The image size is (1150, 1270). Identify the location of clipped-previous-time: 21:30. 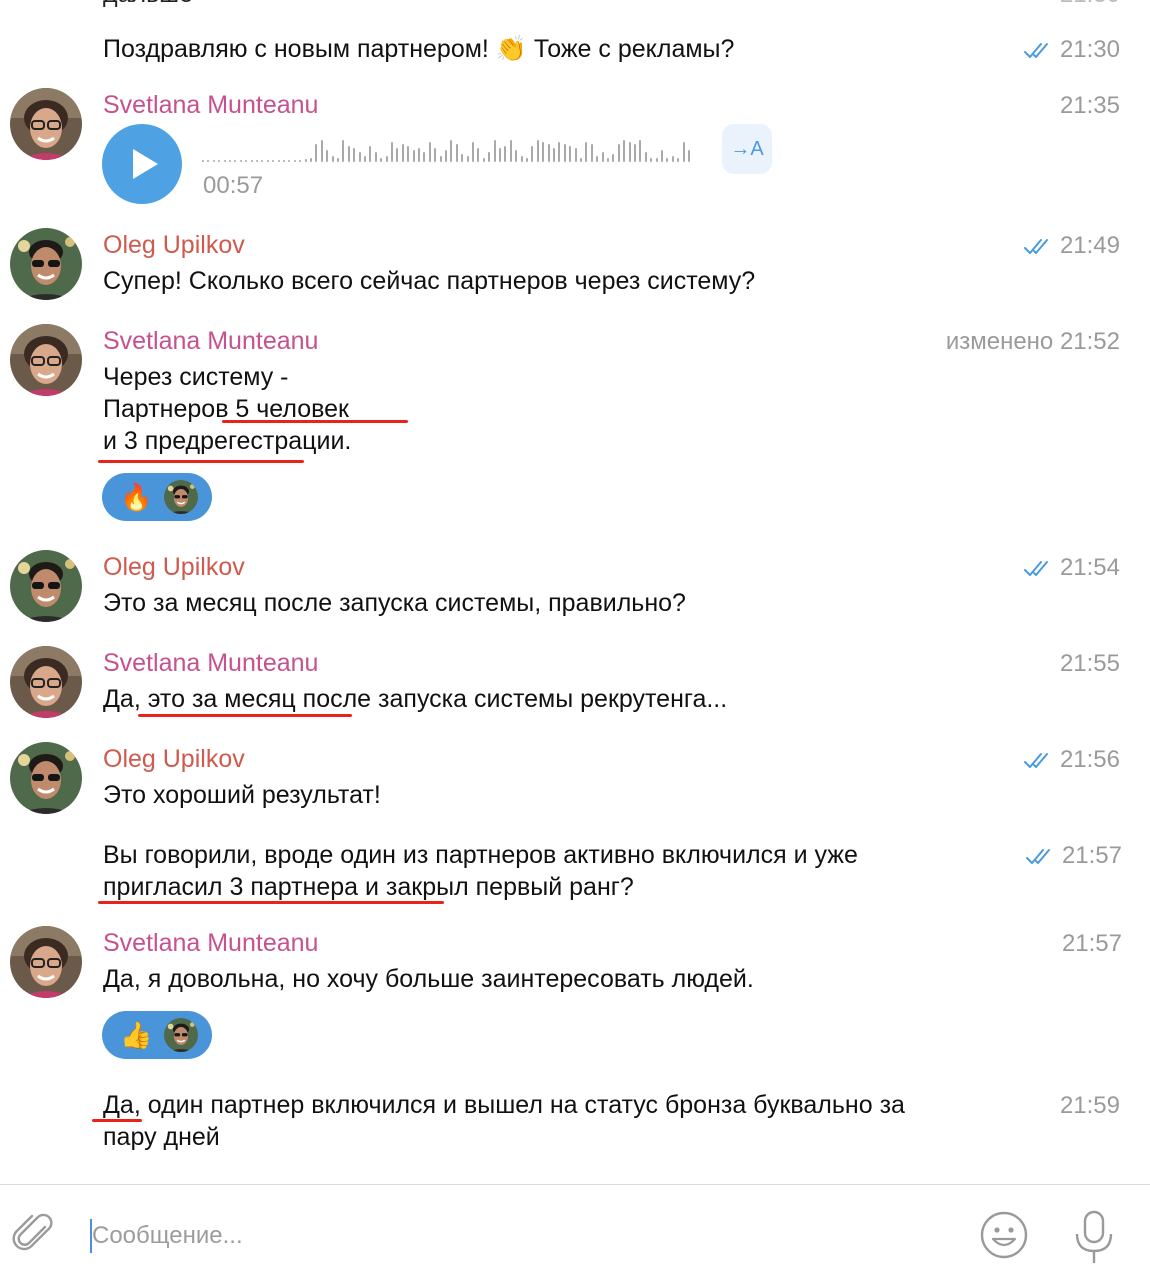
(1090, 5).